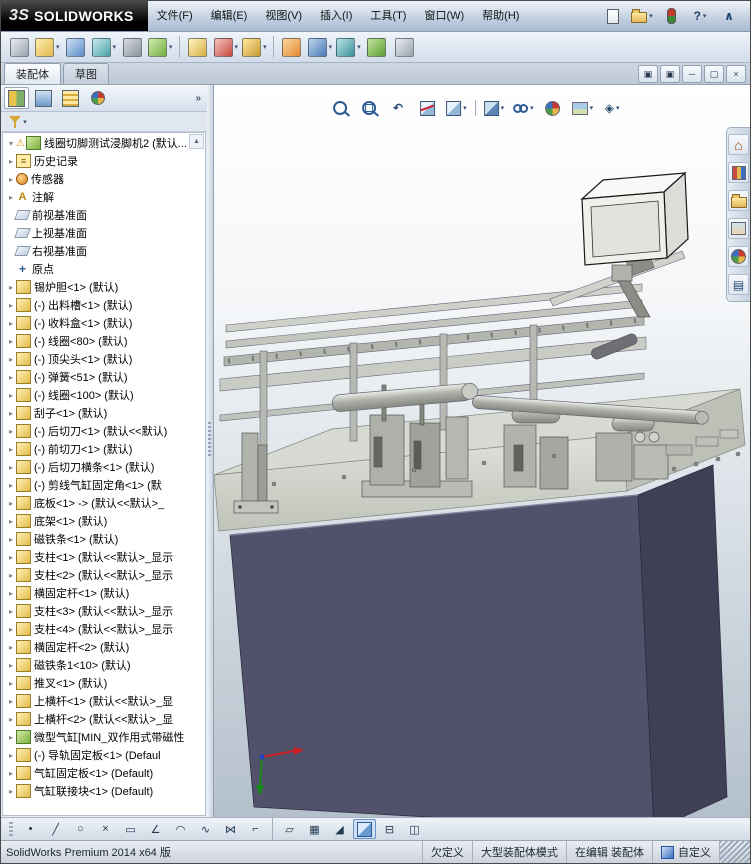 This screenshot has height=864, width=751. I want to click on shaded-with-edges-button, so click(364, 829).